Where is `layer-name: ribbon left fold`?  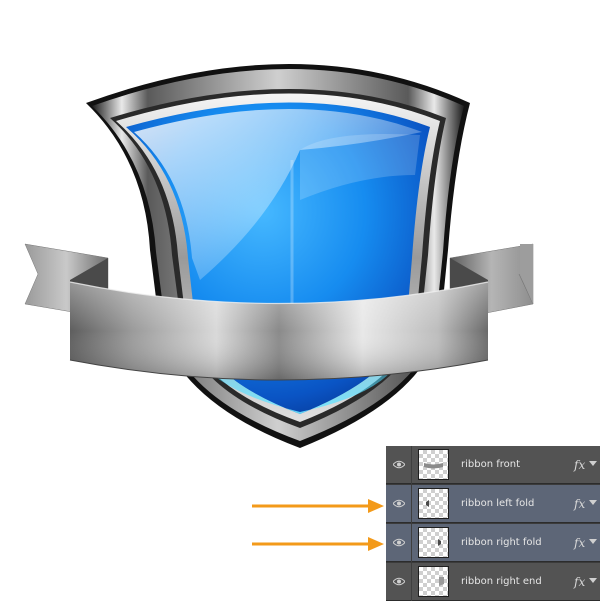 layer-name: ribbon left fold is located at coordinates (498, 503).